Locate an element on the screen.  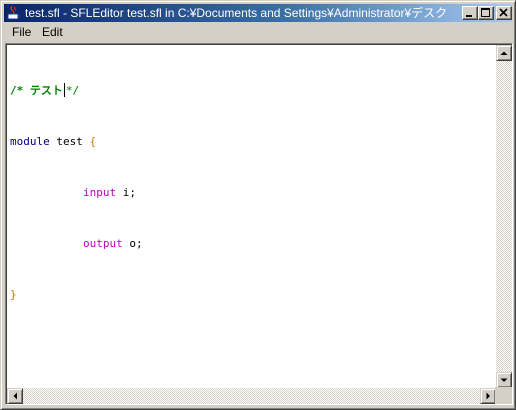
maximize-icon is located at coordinates (485, 12).